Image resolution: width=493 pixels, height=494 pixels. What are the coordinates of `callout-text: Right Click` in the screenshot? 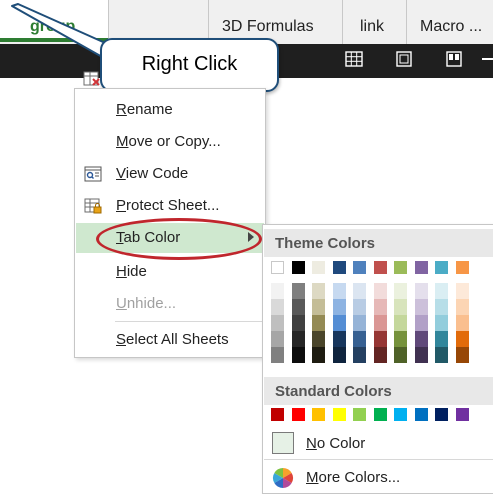 It's located at (189, 64).